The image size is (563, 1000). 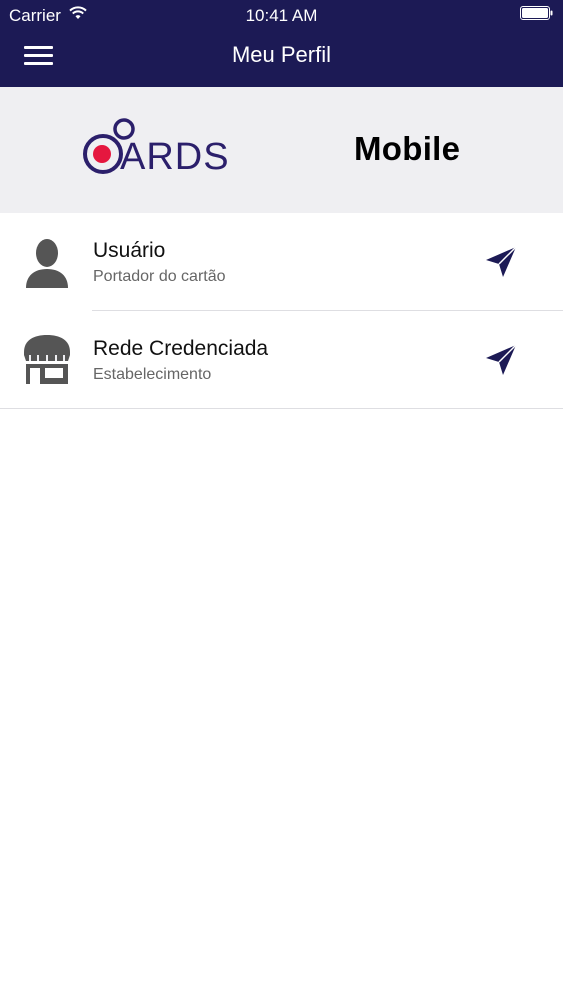 I want to click on brand-header: ARDS Mobile, so click(x=281, y=150).